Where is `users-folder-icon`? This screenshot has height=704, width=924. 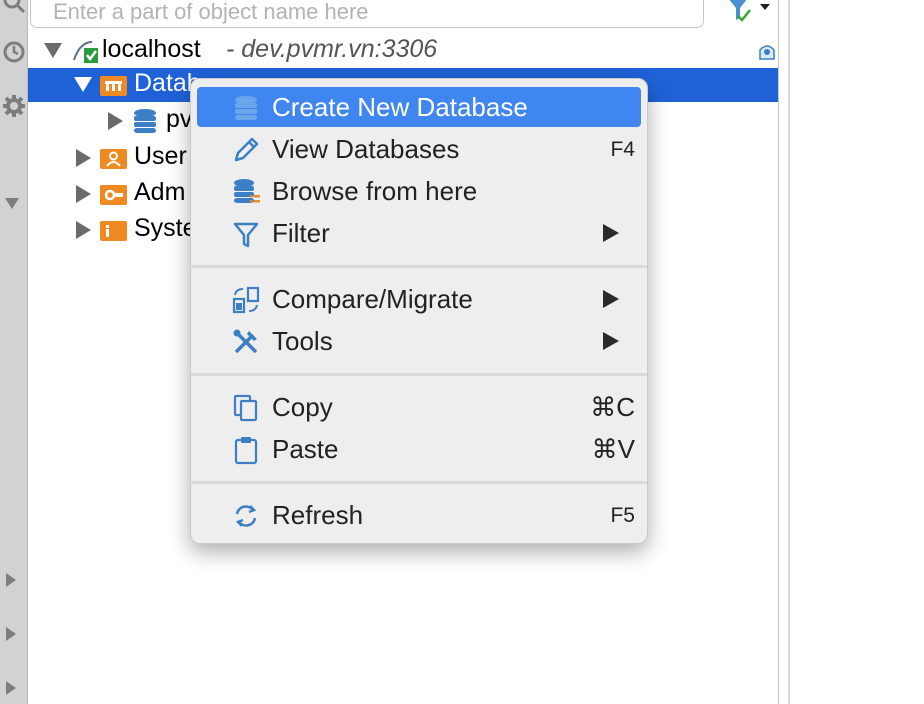
users-folder-icon is located at coordinates (113, 159).